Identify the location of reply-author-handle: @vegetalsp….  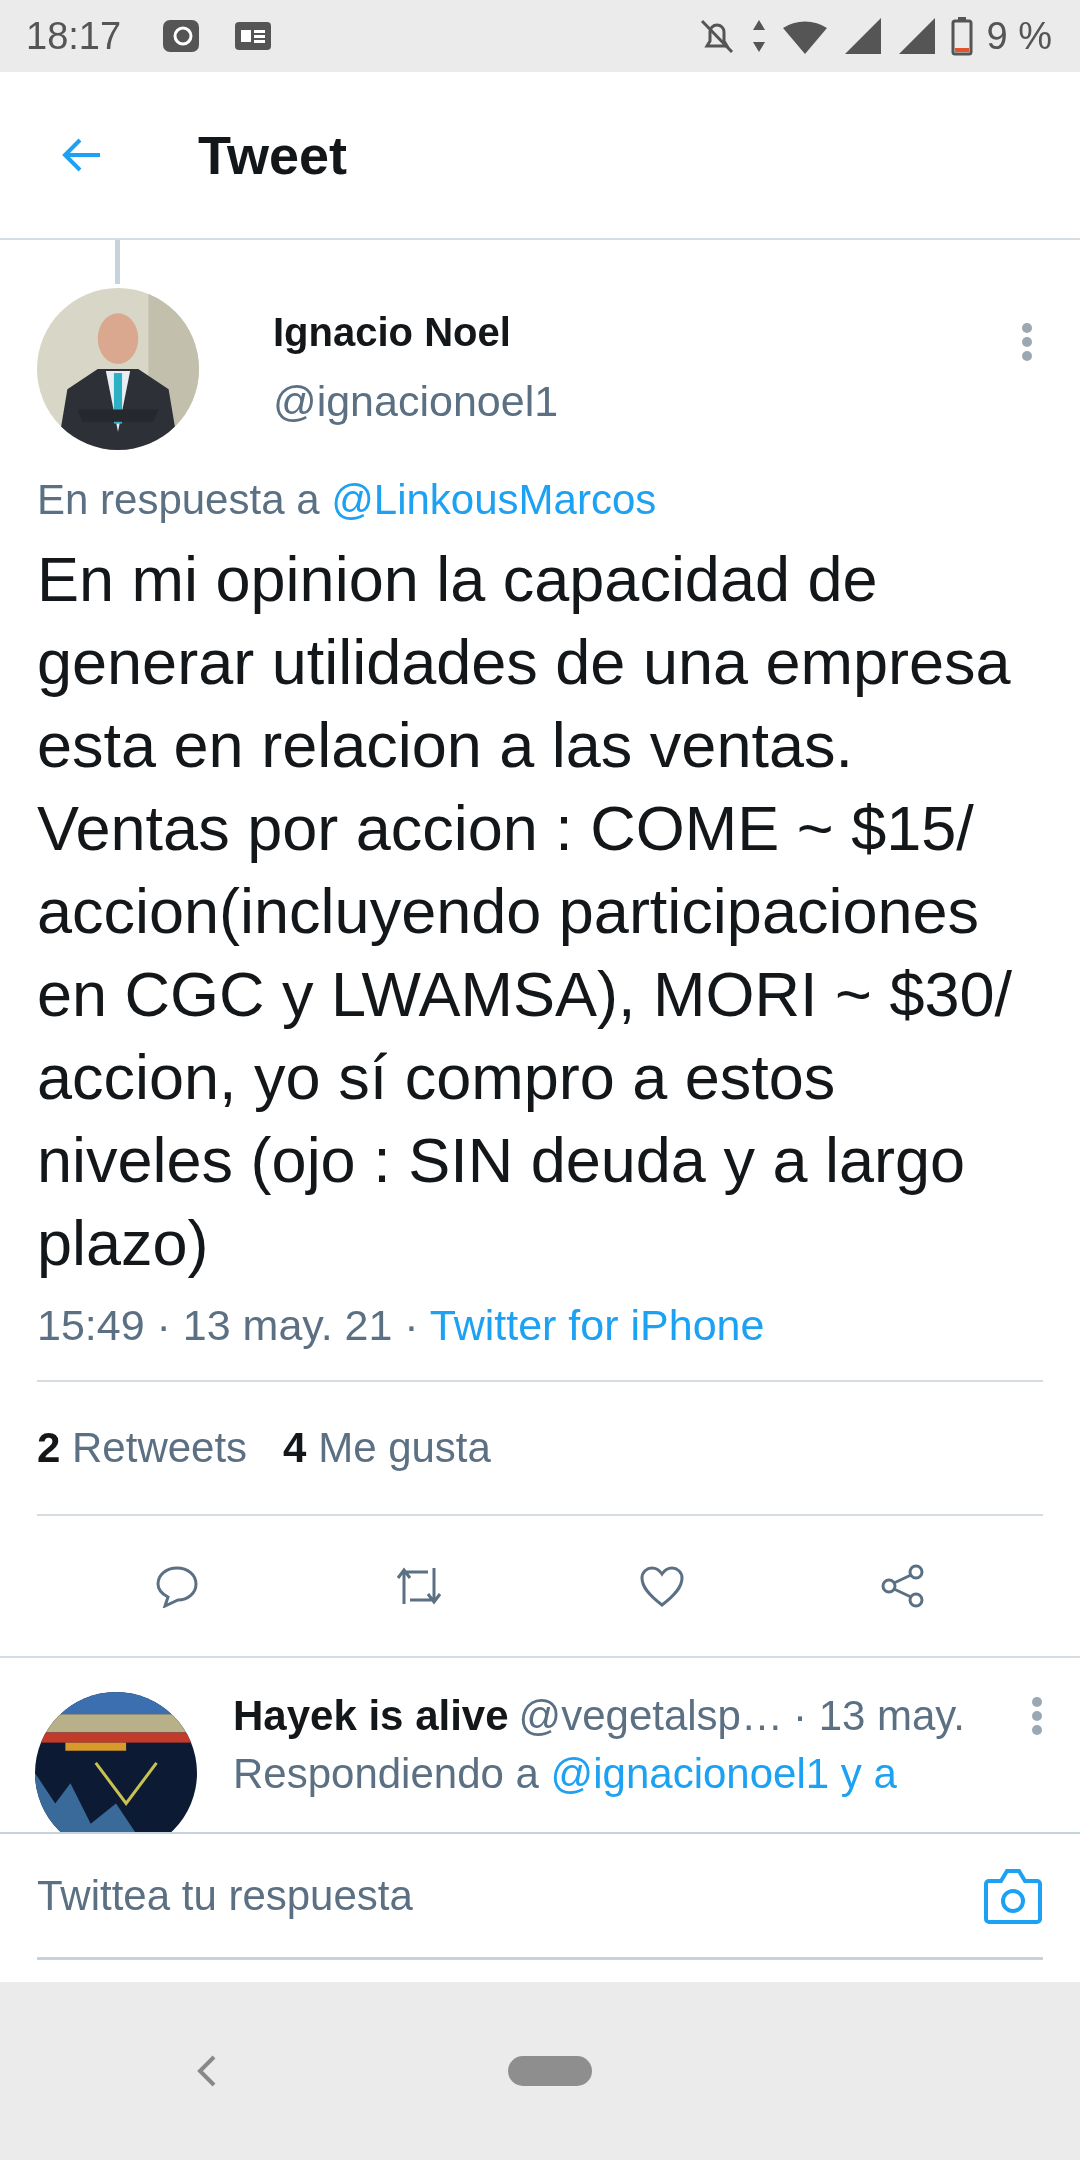
(650, 1716).